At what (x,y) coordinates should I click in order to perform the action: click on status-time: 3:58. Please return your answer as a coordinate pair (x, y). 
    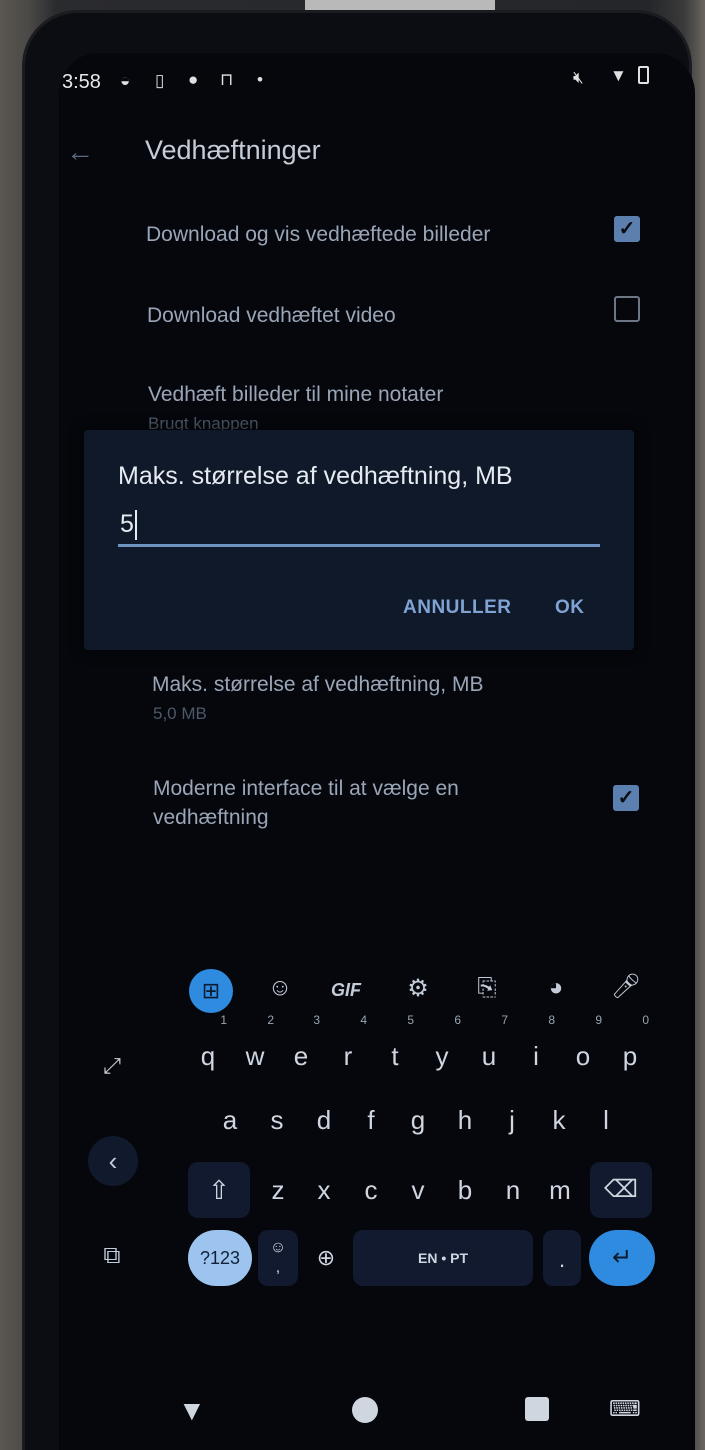
    Looking at the image, I should click on (81, 82).